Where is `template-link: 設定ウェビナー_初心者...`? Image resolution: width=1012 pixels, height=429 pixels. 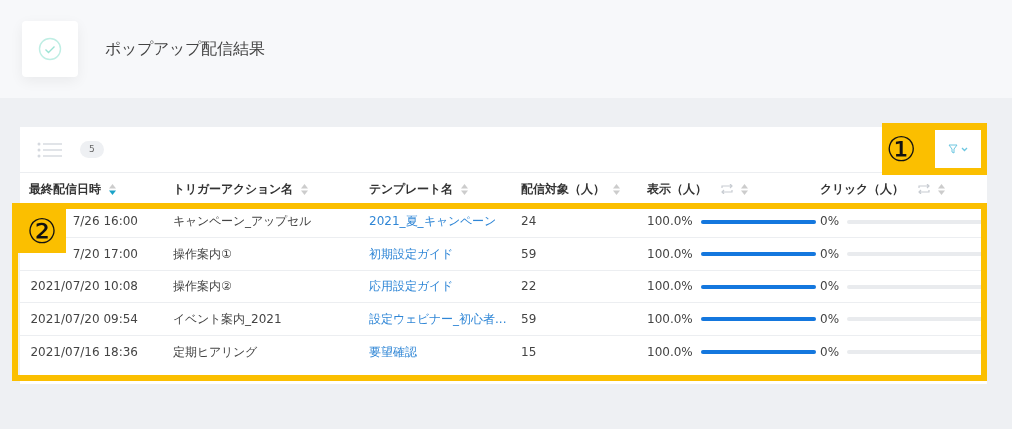 template-link: 設定ウェビナー_初心者... is located at coordinates (438, 318).